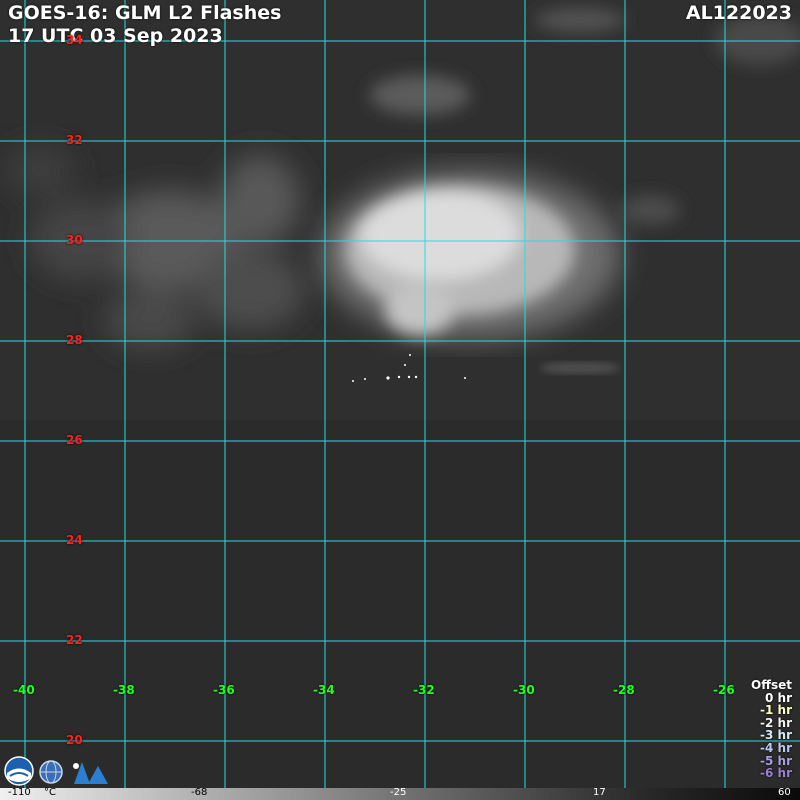  Describe the element at coordinates (784, 792) in the screenshot. I see `colorbar-tick-max: 60` at that location.